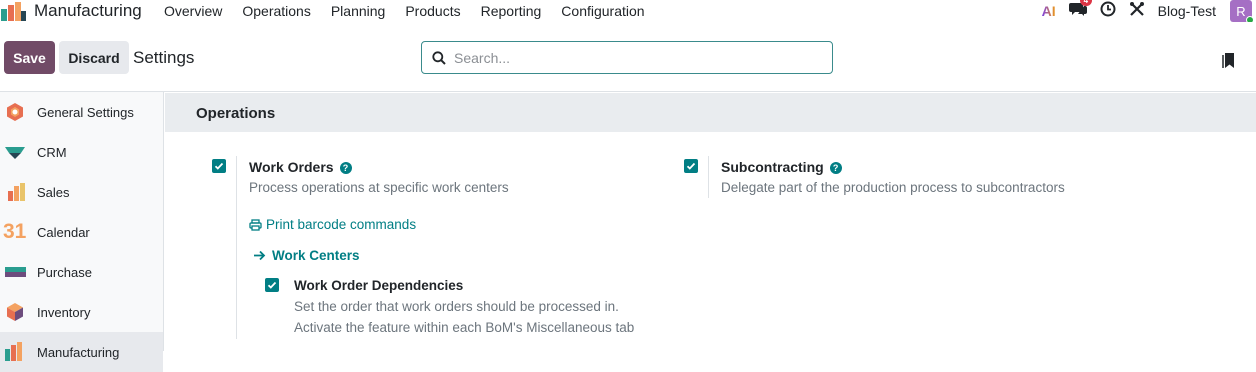 The image size is (1256, 372). Describe the element at coordinates (1149, 12) in the screenshot. I see `systray: AI 4 Blog-Test R` at that location.